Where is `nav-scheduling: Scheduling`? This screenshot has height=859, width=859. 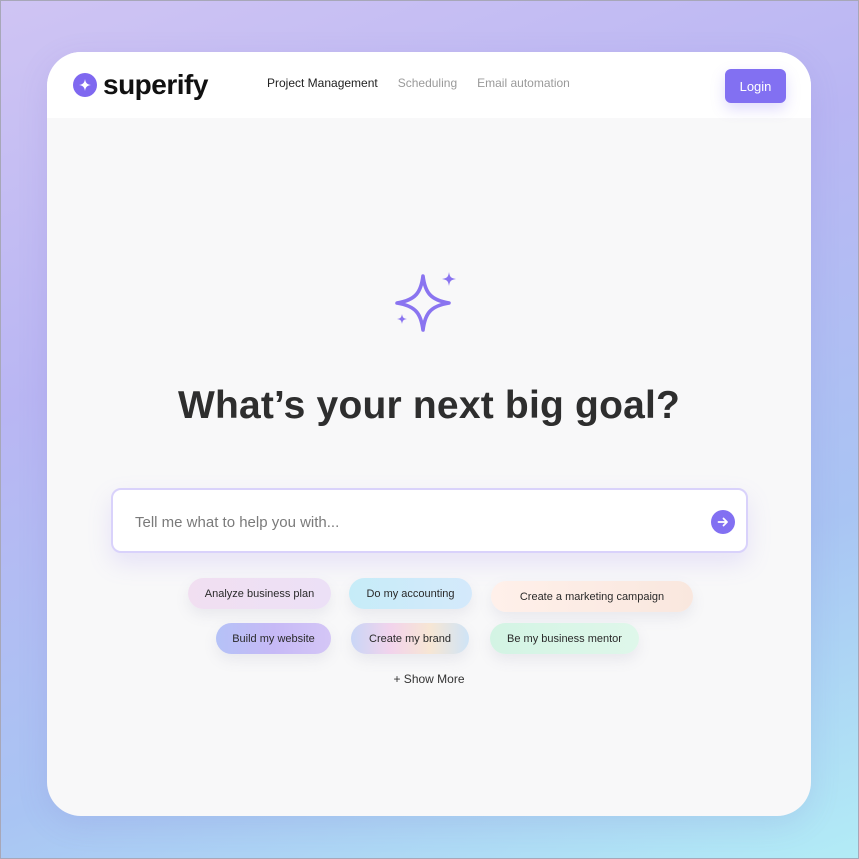 nav-scheduling: Scheduling is located at coordinates (427, 83).